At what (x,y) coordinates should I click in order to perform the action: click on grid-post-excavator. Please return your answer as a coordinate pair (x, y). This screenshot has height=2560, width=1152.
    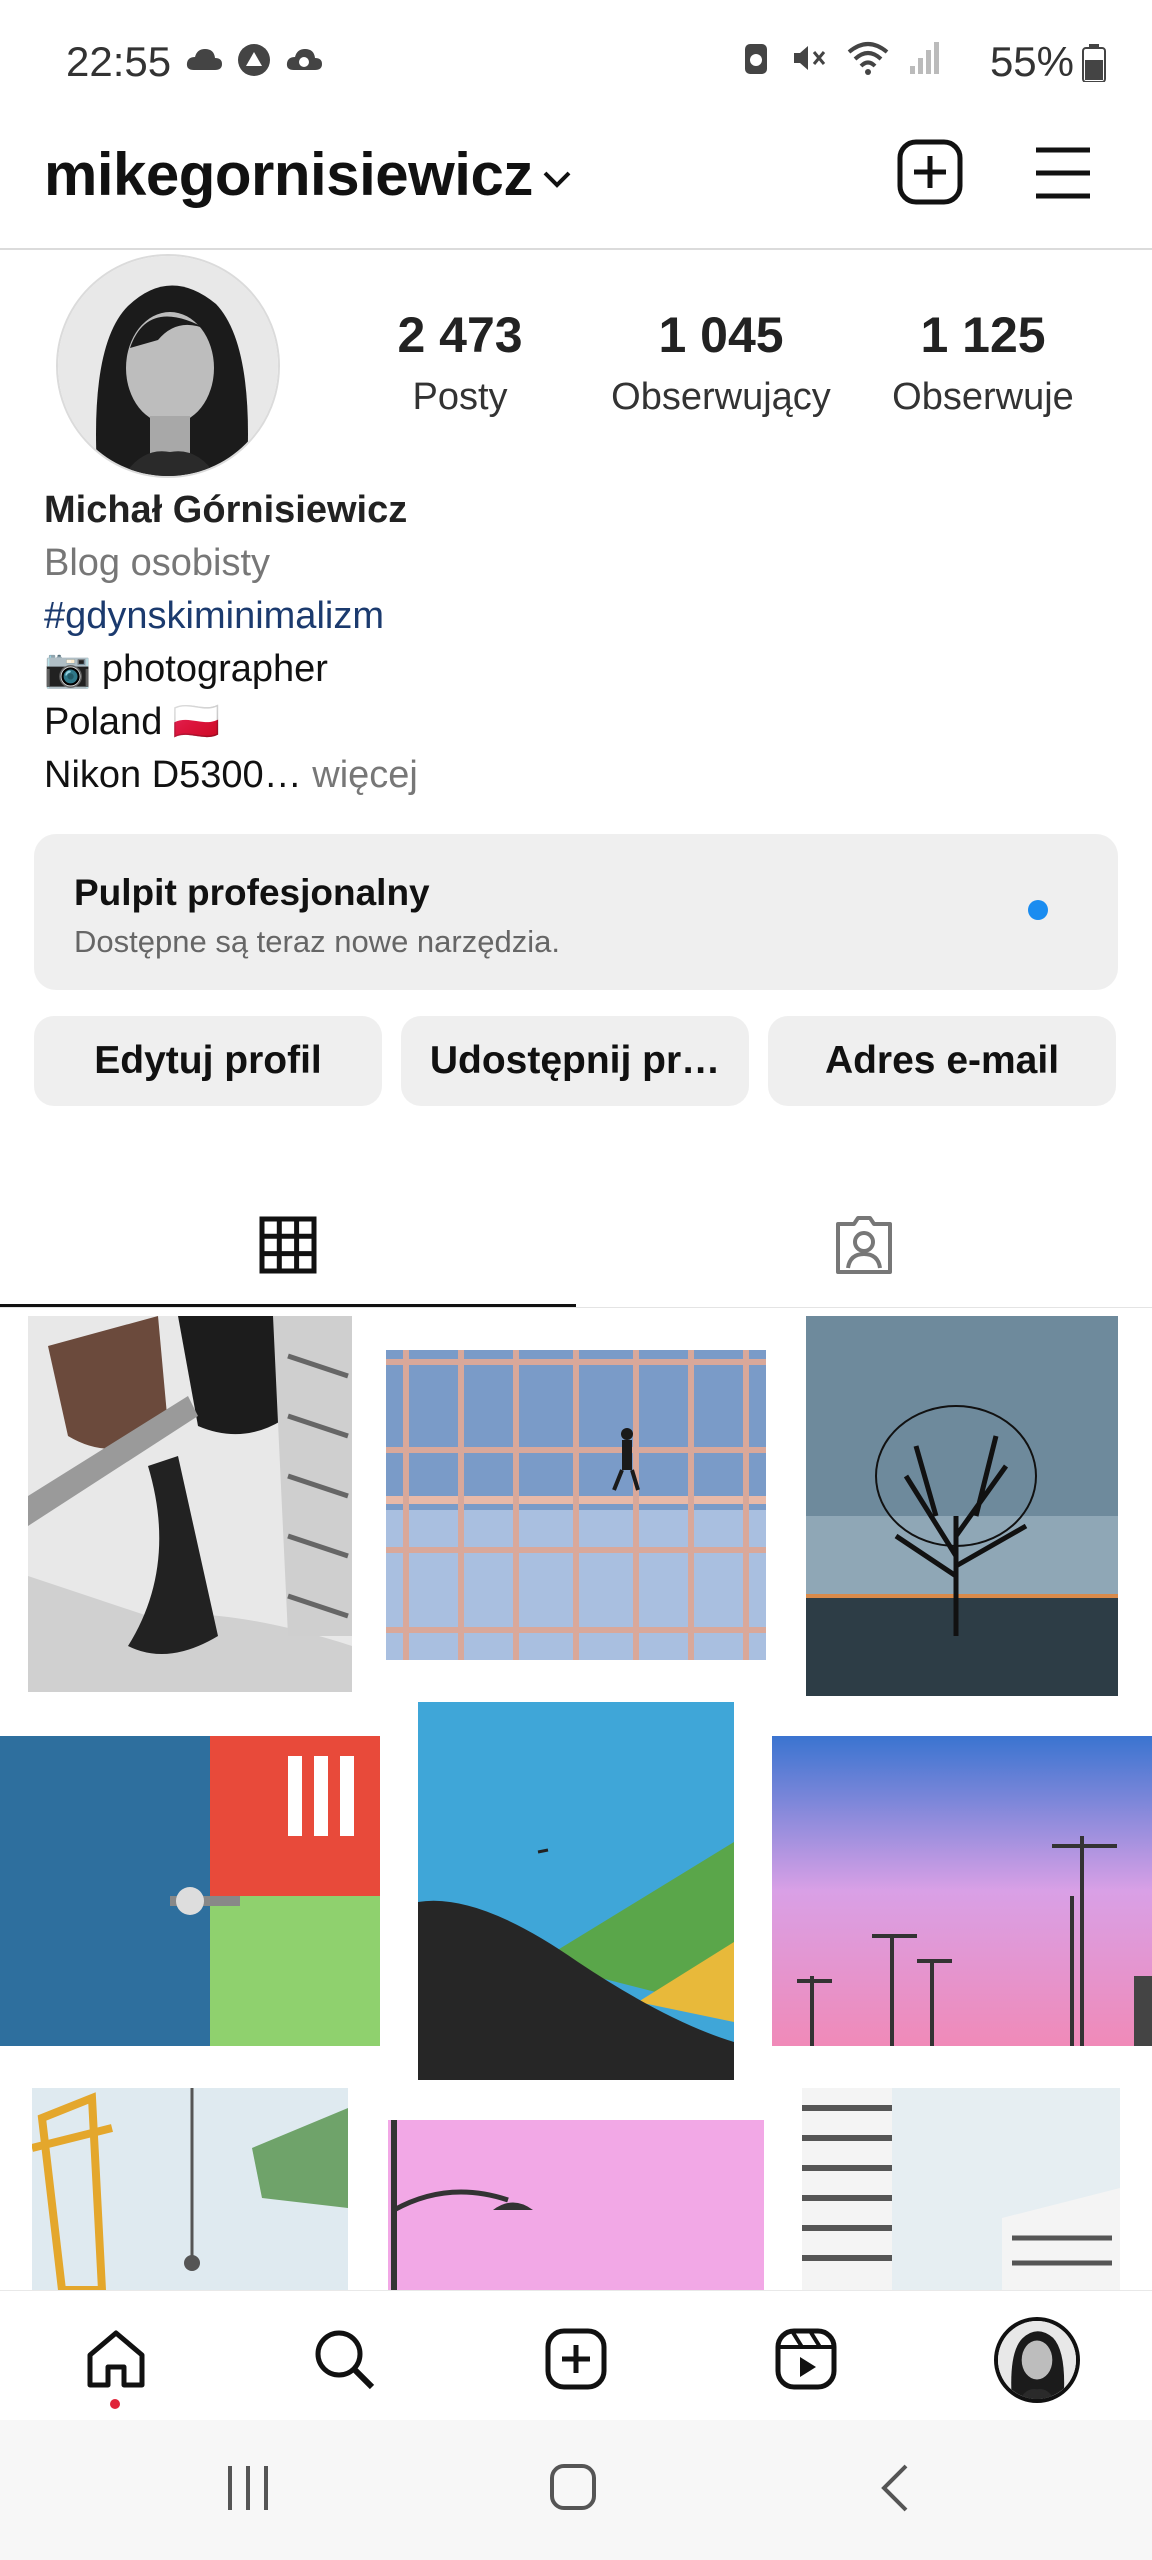
    Looking at the image, I should click on (190, 1504).